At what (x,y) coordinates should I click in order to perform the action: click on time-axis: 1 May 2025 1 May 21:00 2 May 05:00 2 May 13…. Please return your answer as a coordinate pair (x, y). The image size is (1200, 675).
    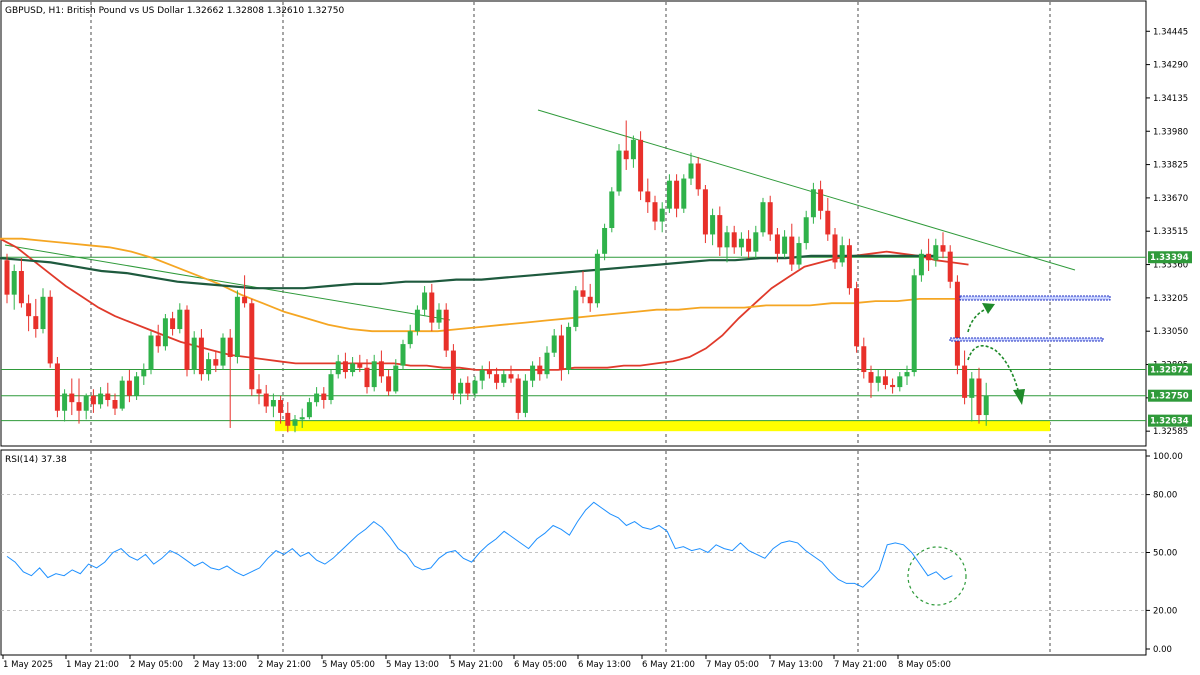
    Looking at the image, I should click on (476, 662).